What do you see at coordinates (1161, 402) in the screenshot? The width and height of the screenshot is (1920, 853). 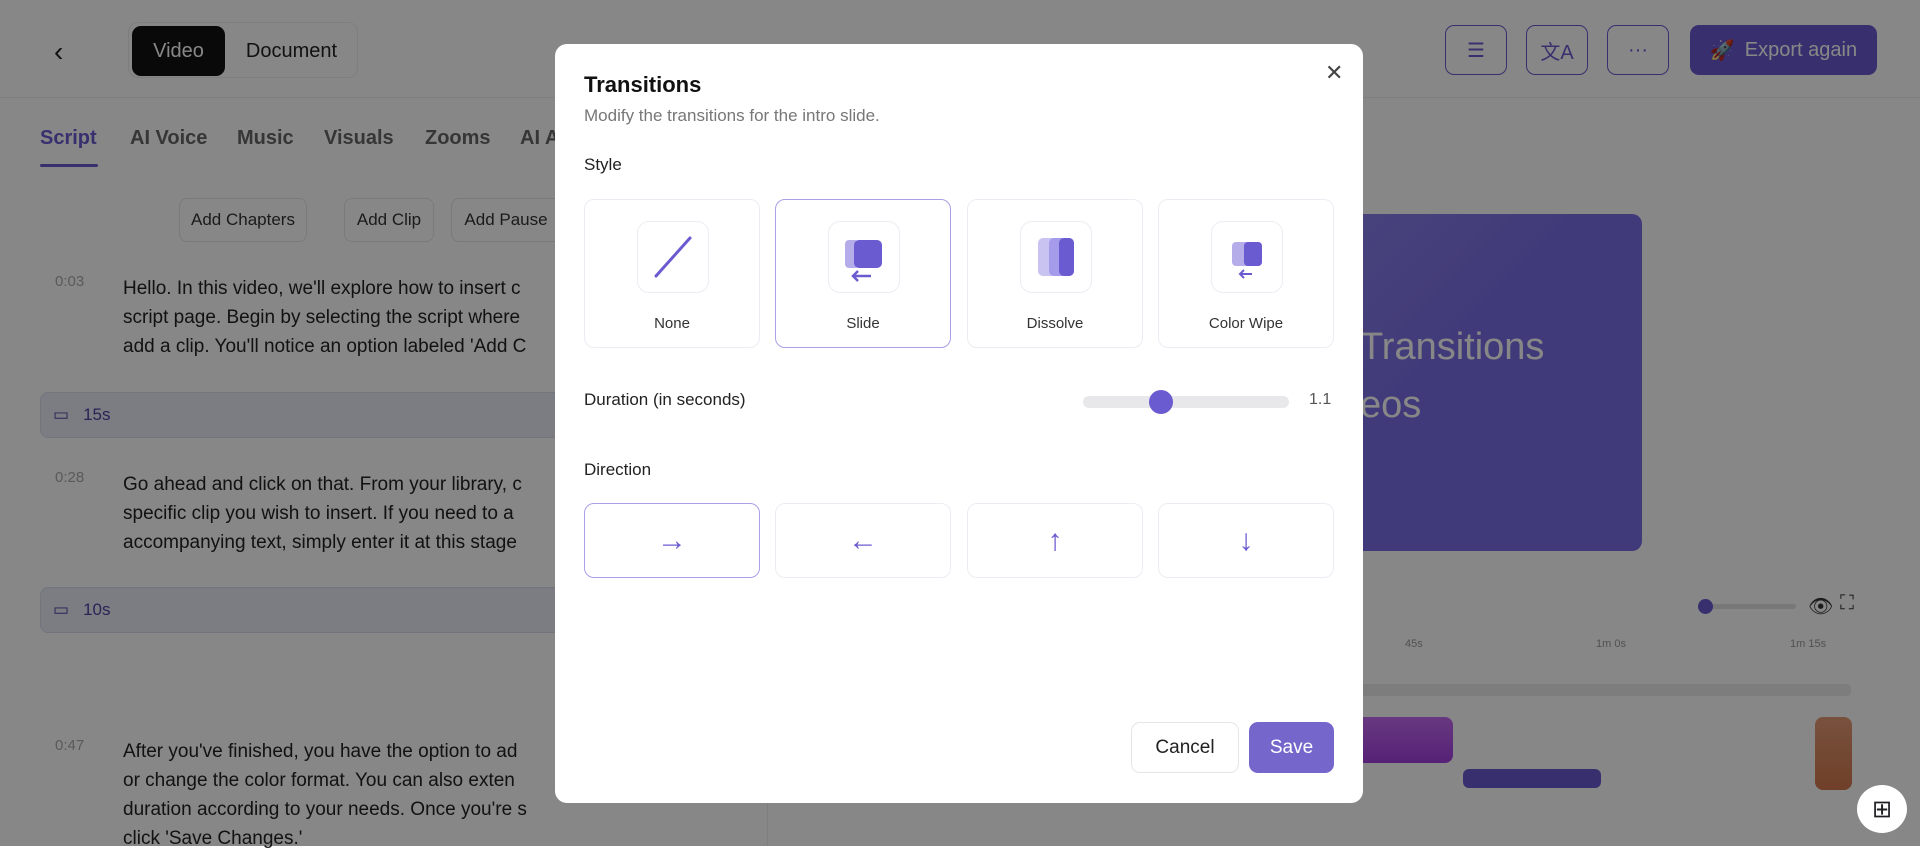 I see `duration-slider-knob` at bounding box center [1161, 402].